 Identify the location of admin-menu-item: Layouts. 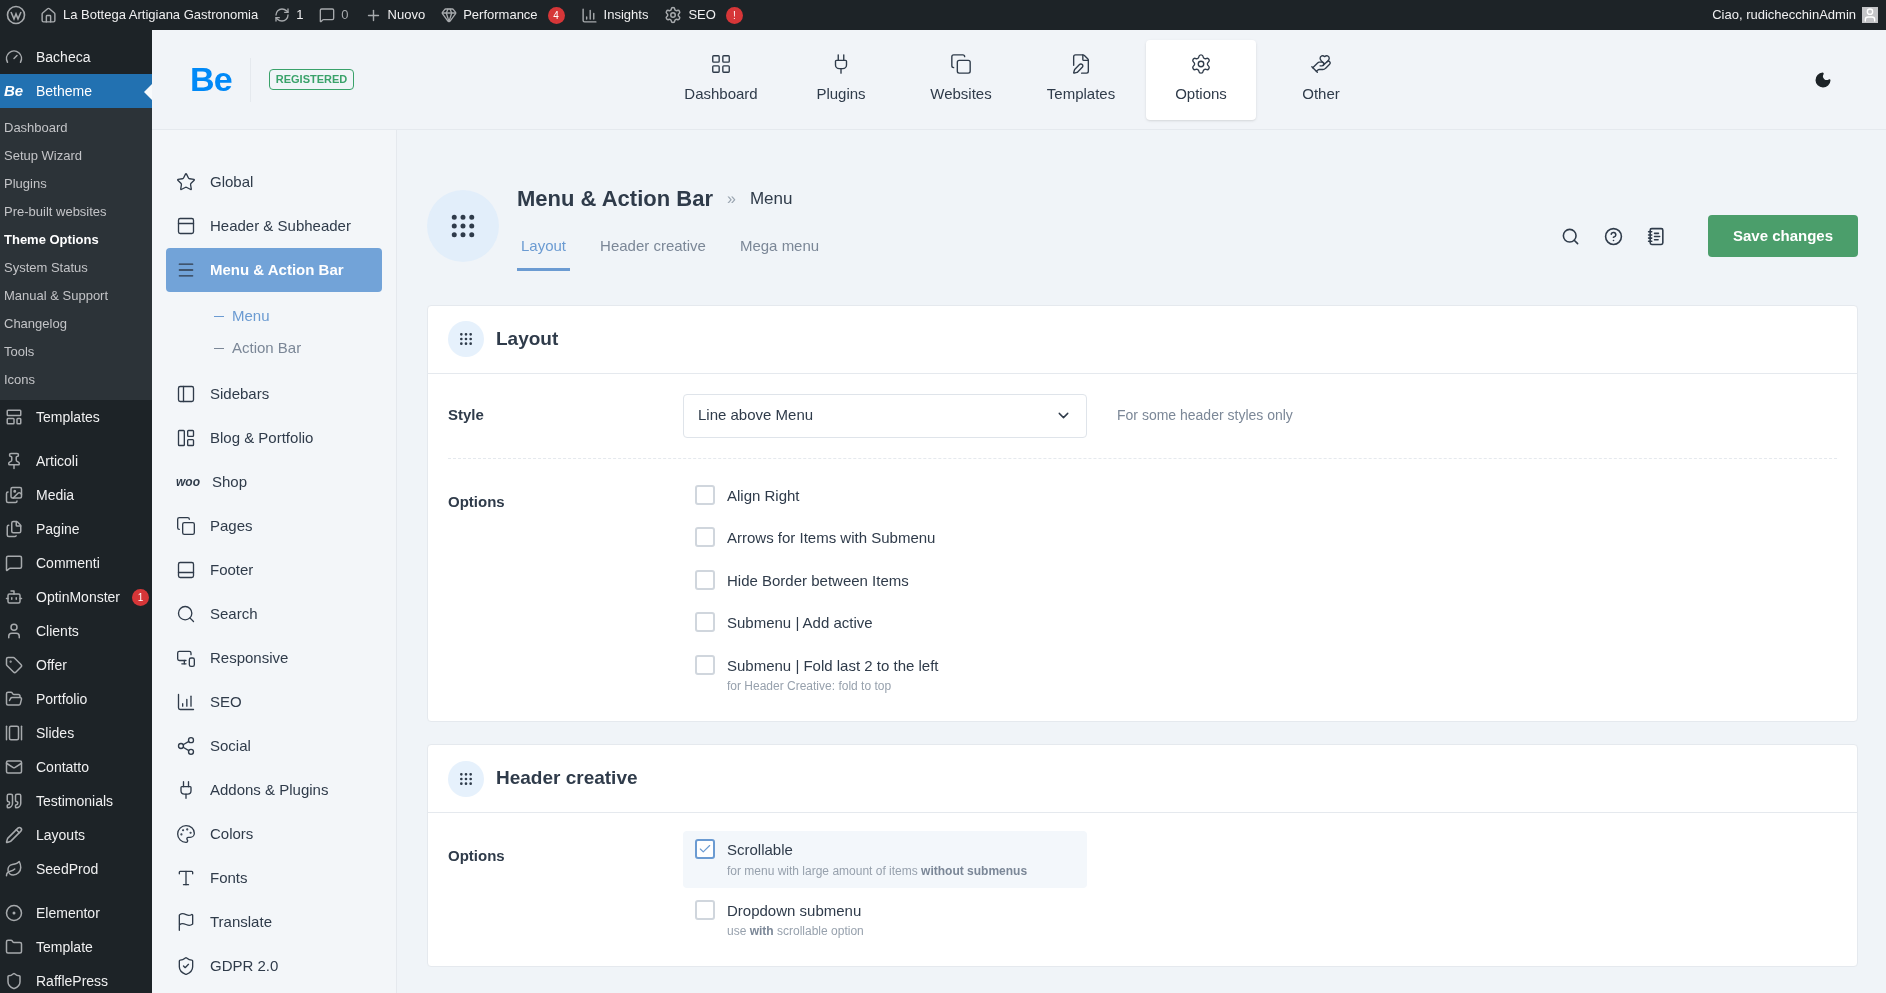
(76, 835).